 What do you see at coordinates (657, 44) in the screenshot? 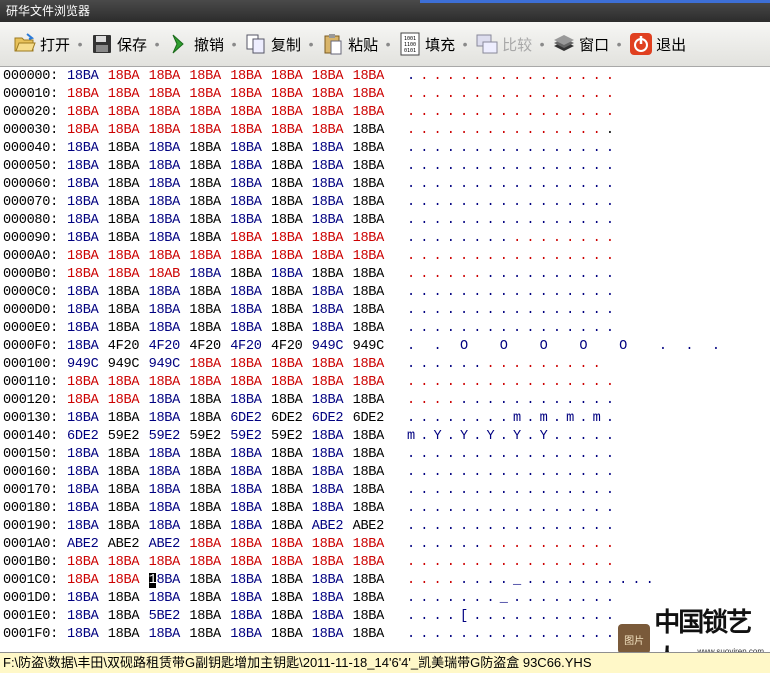
I see `exit-button: 退出` at bounding box center [657, 44].